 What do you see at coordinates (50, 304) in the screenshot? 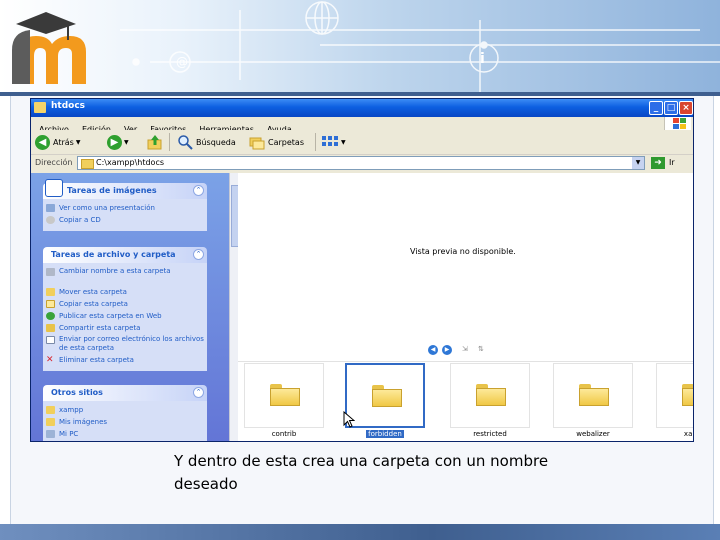
I see `copy-folder-icon` at bounding box center [50, 304].